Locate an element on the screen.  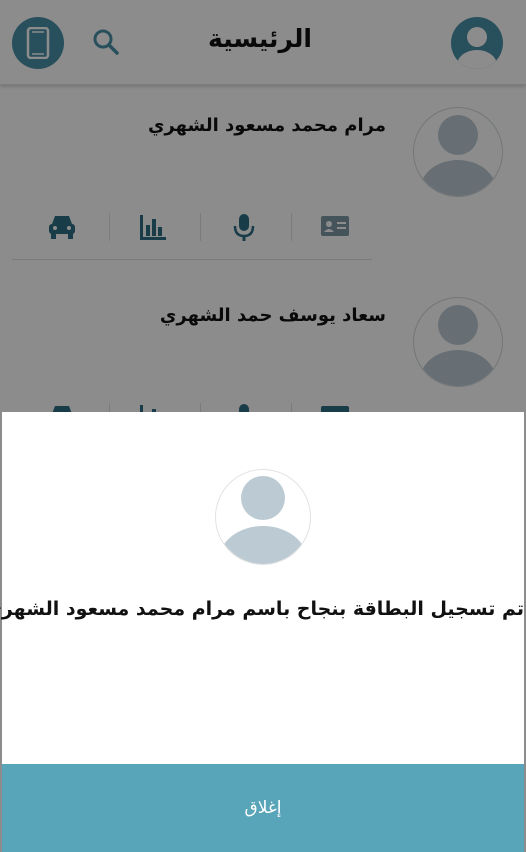
dialog-avatar is located at coordinates (263, 517).